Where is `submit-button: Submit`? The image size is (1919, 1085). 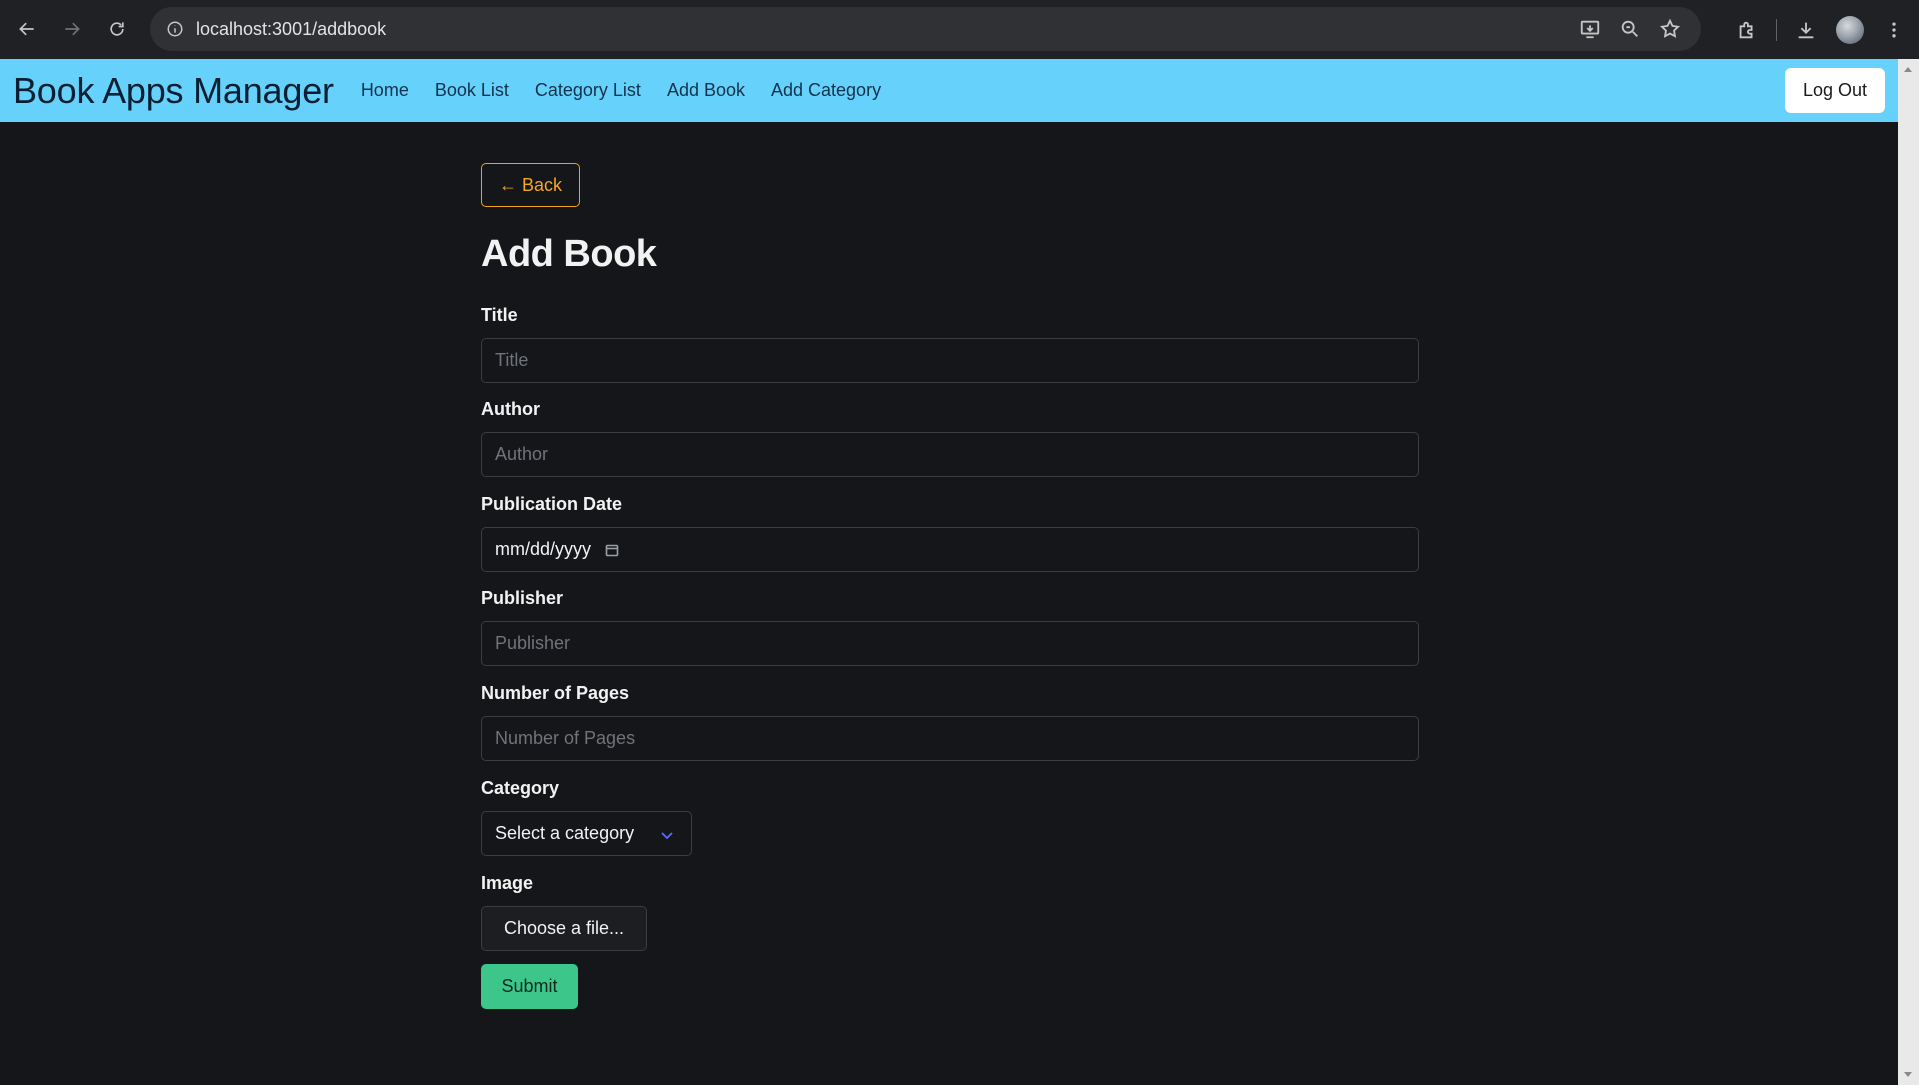
submit-button: Submit is located at coordinates (529, 986).